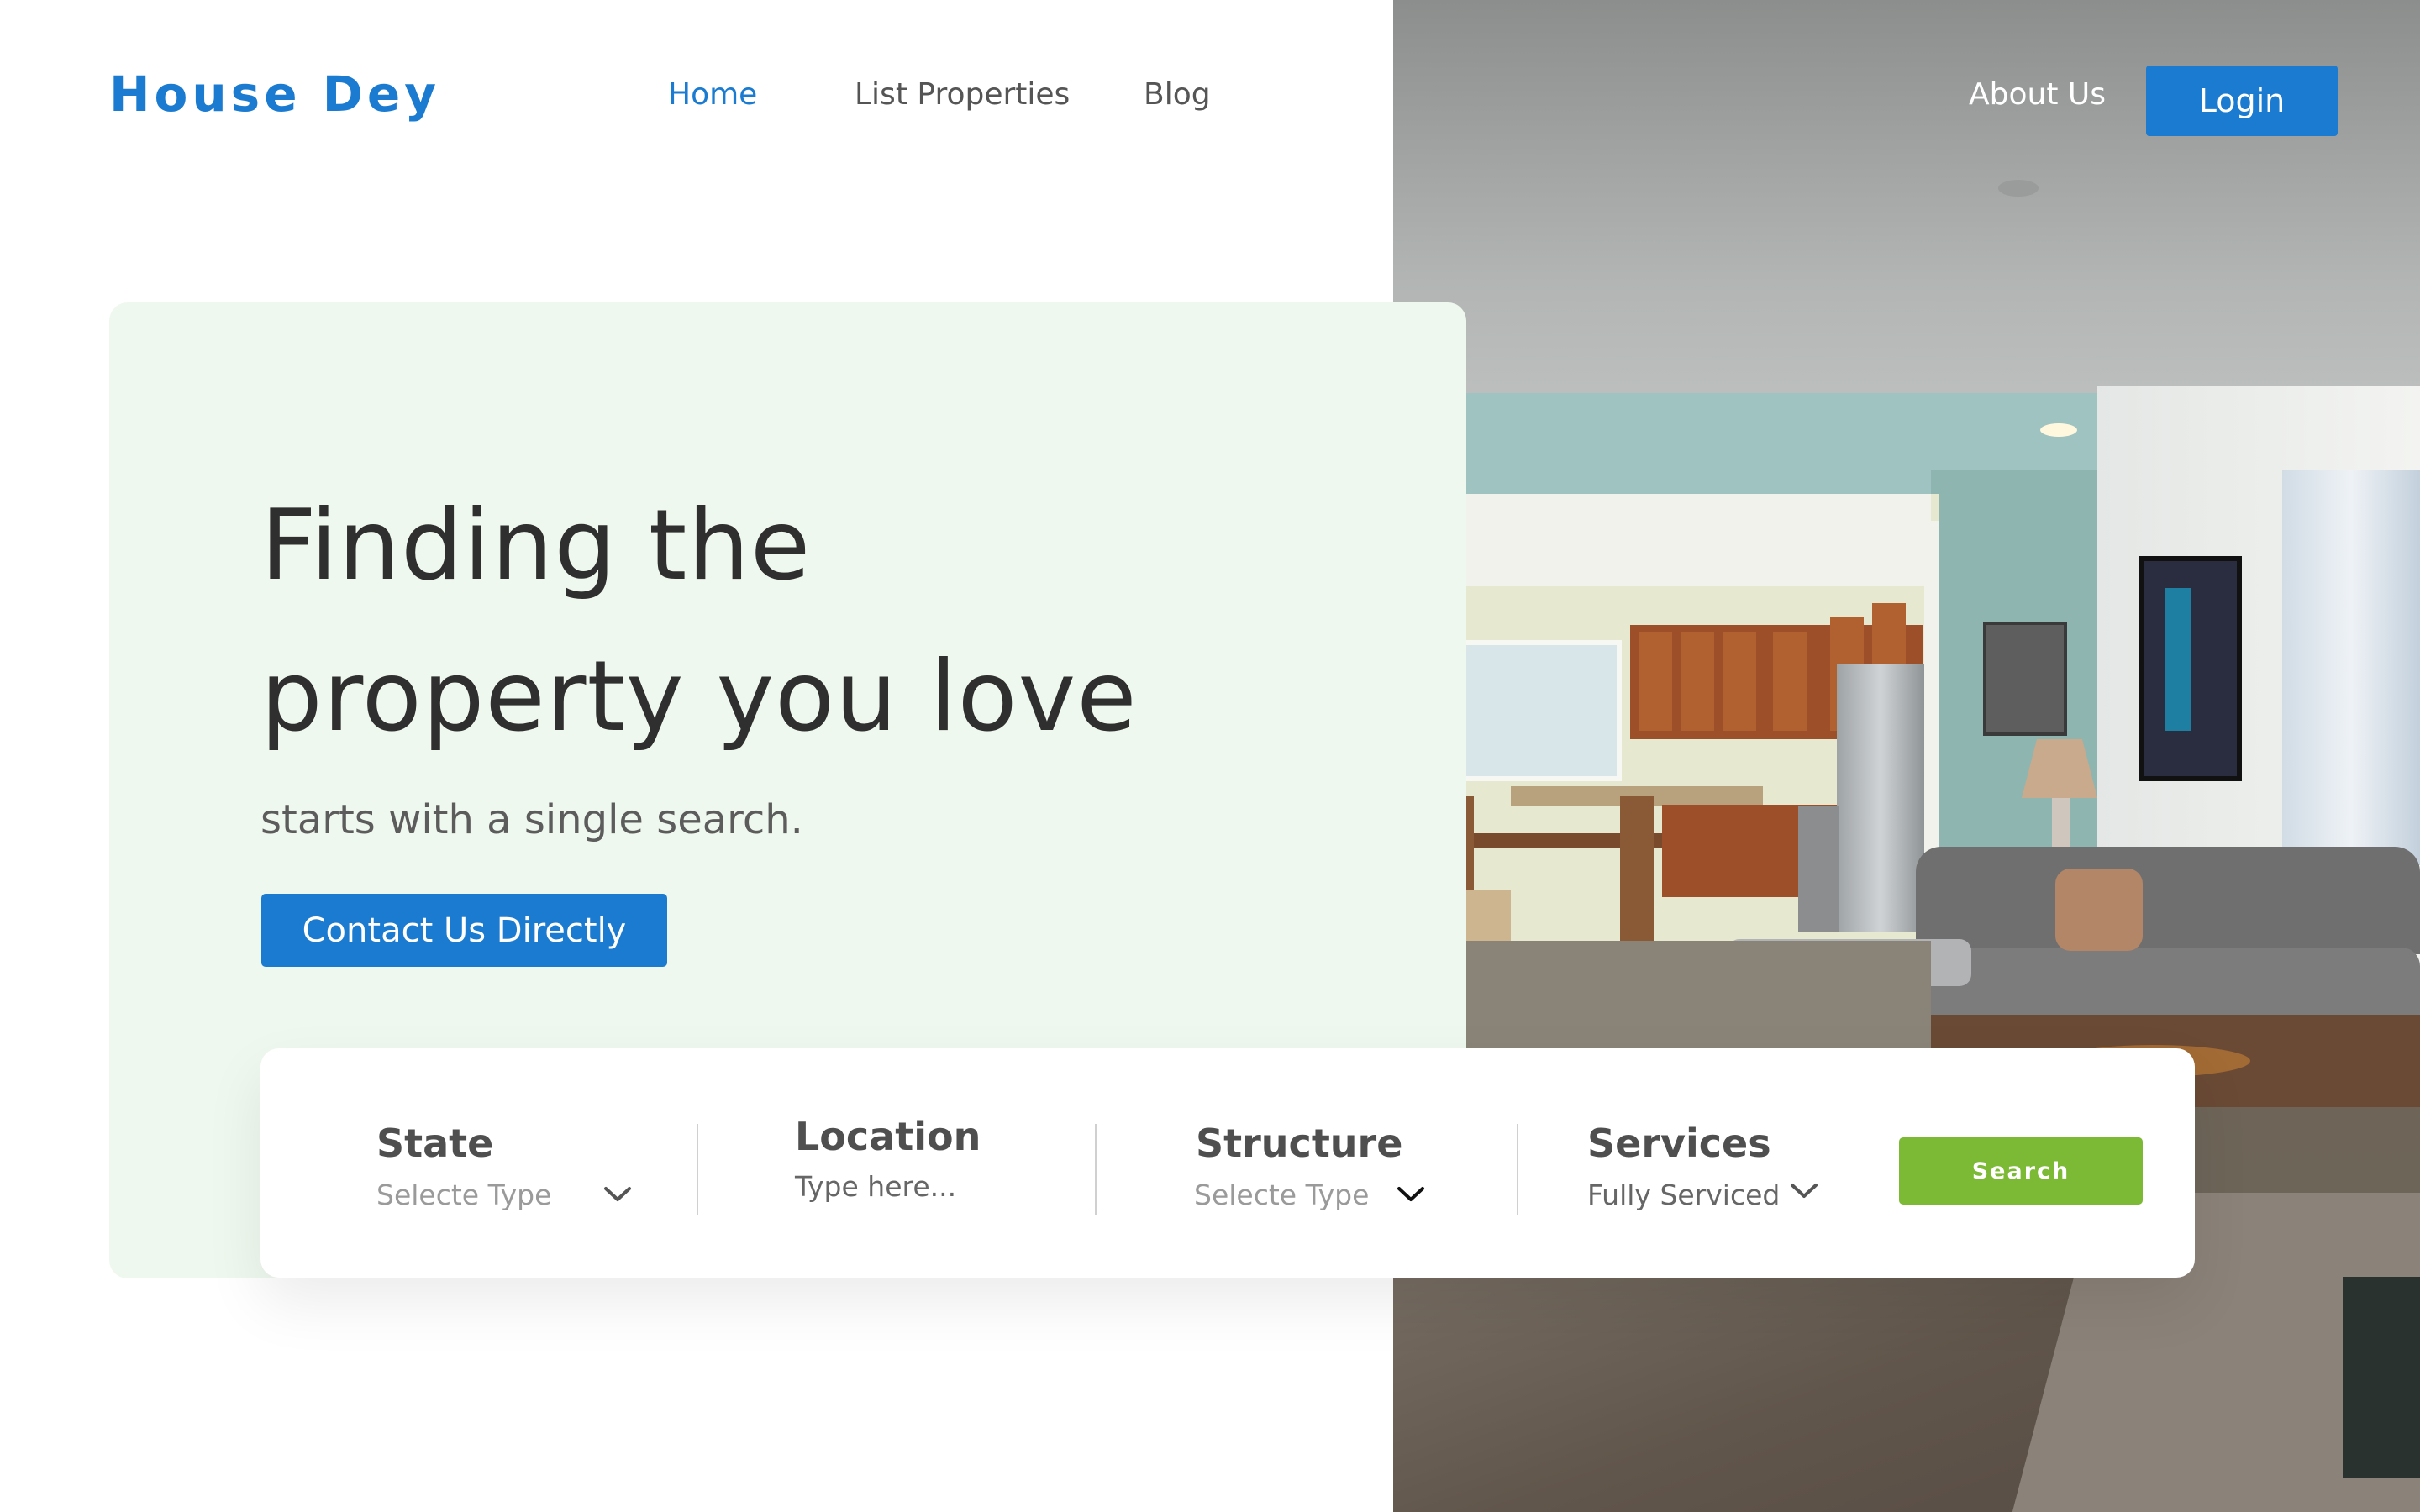 The height and width of the screenshot is (1512, 2420). I want to click on nav-list-properties: List Properties, so click(962, 94).